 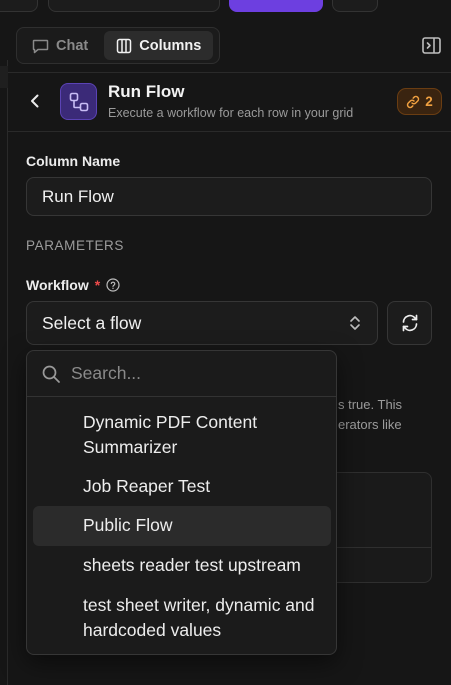 I want to click on search-icon, so click(x=51, y=374).